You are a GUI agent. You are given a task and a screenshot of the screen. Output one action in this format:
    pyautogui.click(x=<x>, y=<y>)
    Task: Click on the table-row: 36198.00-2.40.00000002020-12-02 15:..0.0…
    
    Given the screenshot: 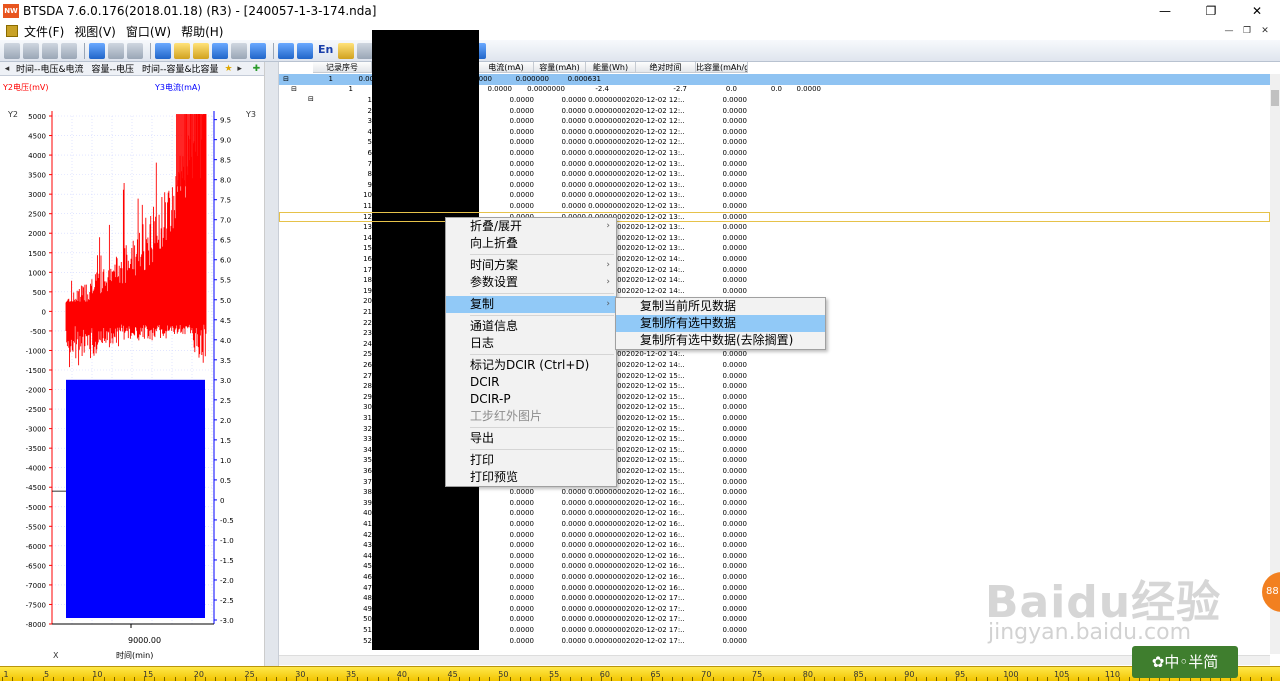 What is the action you would take?
    pyautogui.click(x=774, y=471)
    